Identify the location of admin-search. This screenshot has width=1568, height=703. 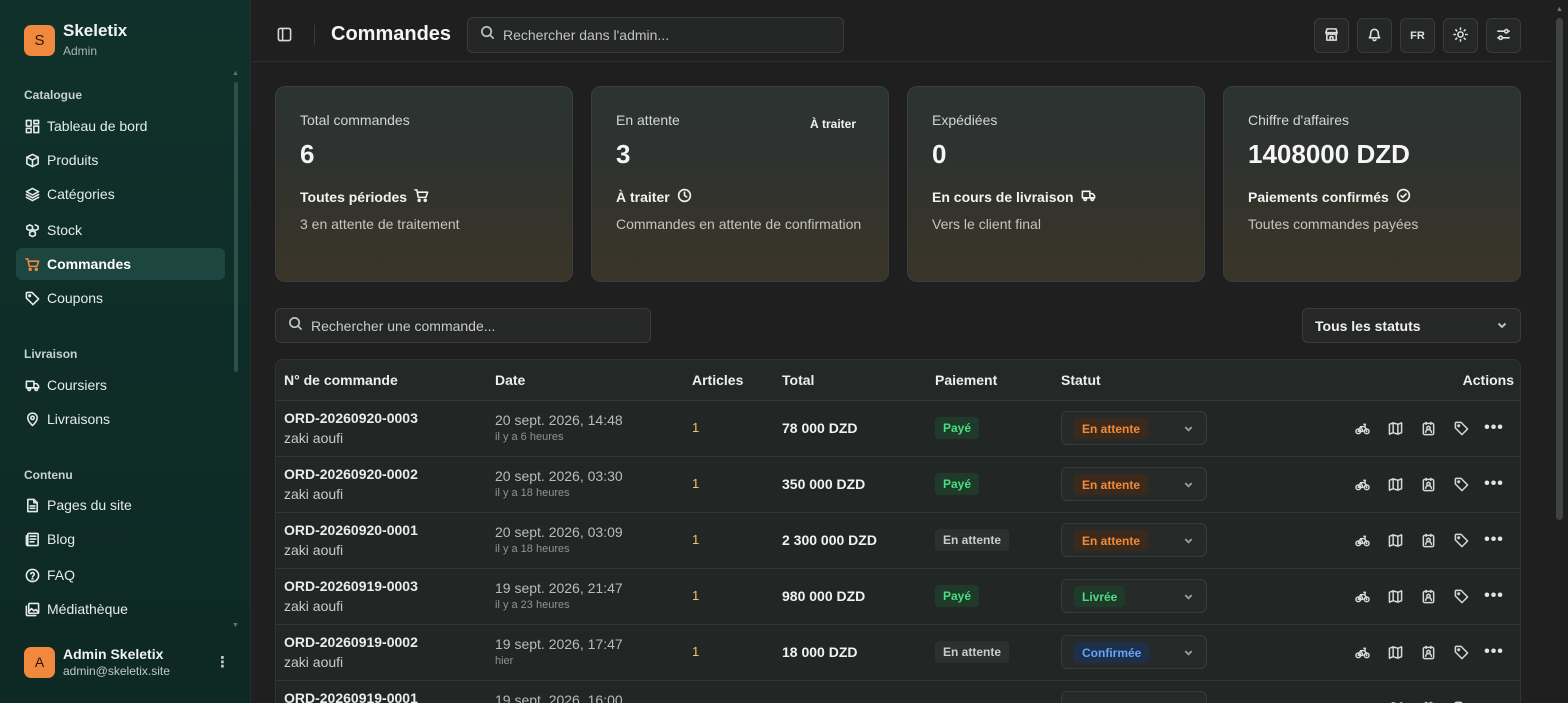
(655, 35).